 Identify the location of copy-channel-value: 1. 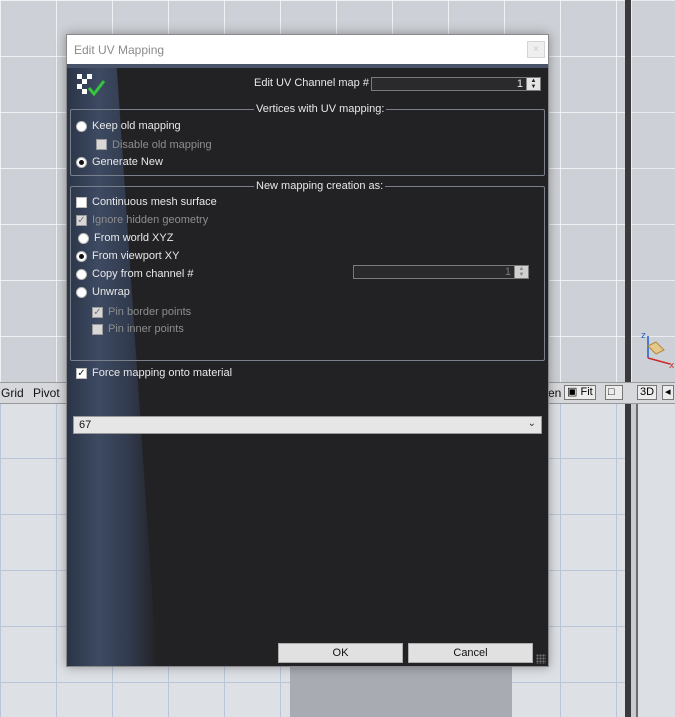
(507, 272).